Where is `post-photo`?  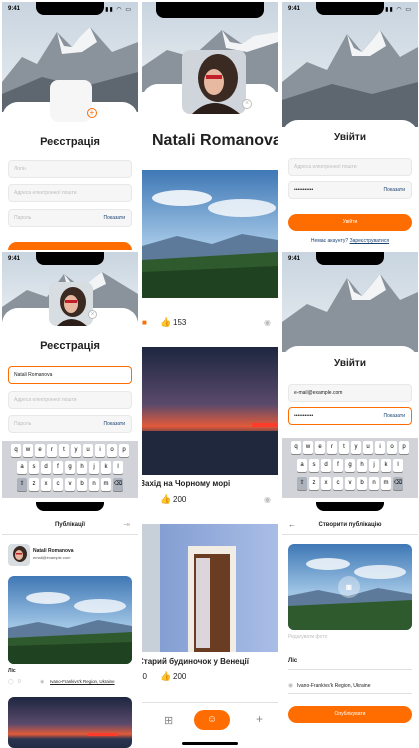
post-photo is located at coordinates (70, 620).